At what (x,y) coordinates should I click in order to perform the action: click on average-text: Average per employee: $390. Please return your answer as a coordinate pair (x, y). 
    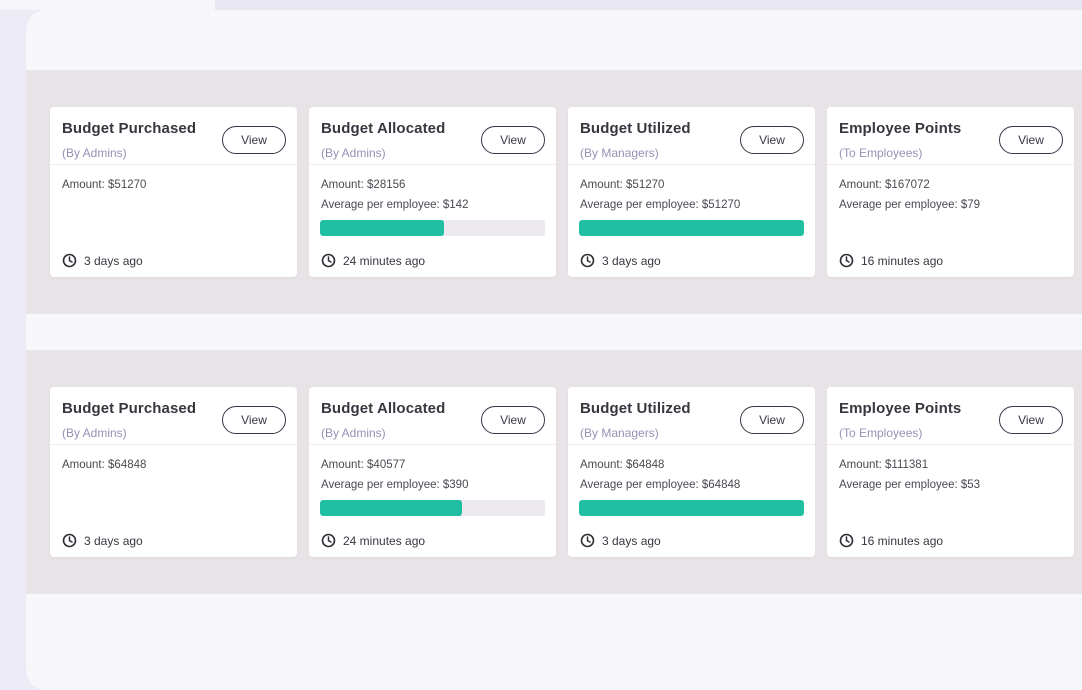
    Looking at the image, I should click on (395, 485).